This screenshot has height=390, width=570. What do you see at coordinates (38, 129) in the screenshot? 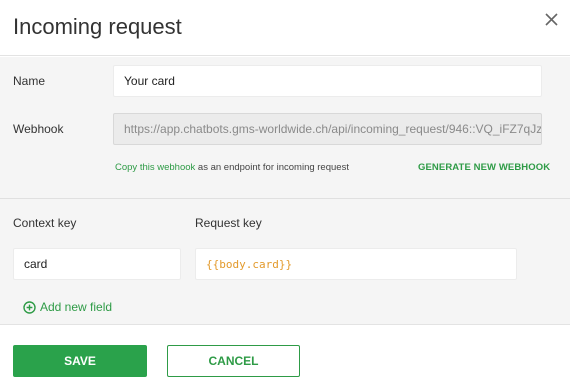
I see `webhook-label: Webhook` at bounding box center [38, 129].